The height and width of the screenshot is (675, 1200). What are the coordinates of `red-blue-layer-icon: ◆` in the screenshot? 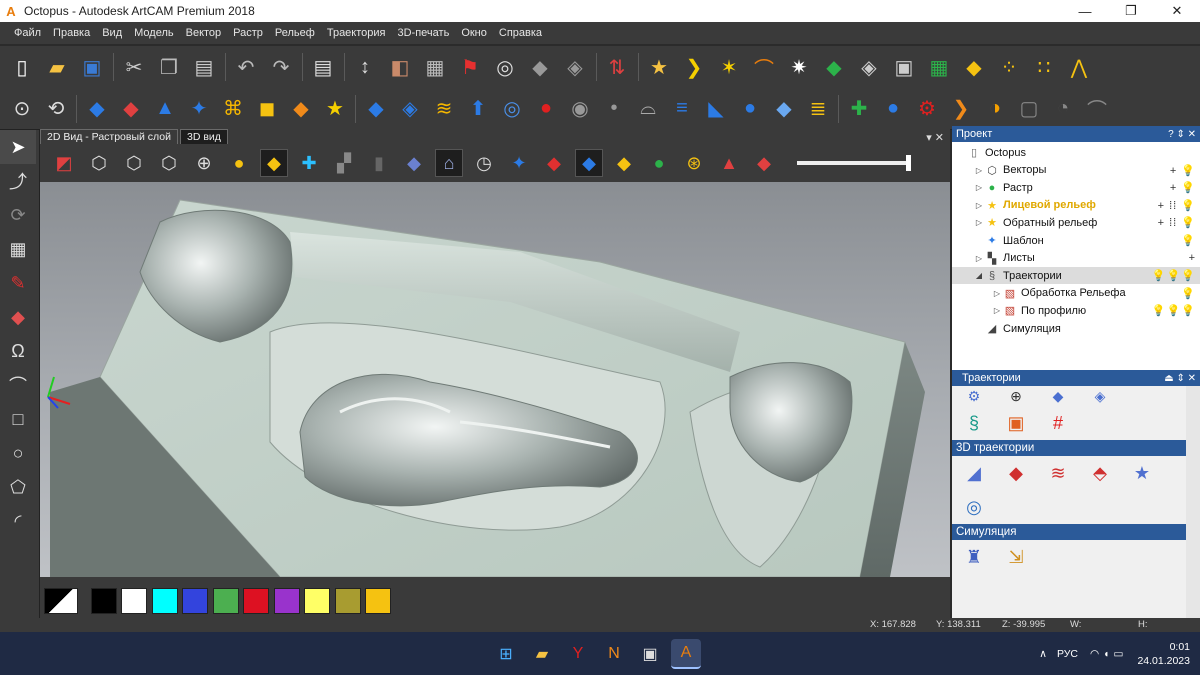 It's located at (554, 163).